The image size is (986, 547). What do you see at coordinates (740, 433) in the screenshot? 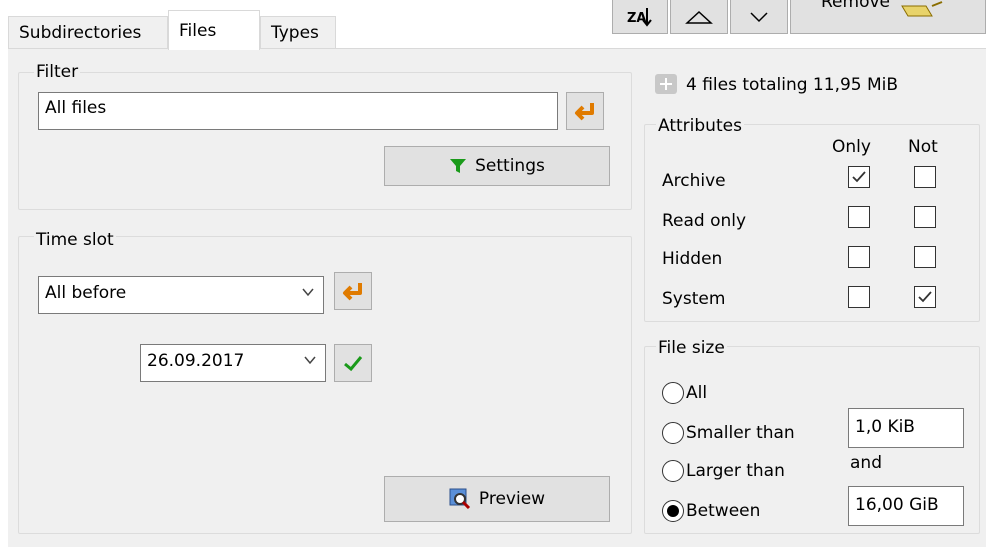
I see `filesize-smaller-label: Smaller than` at bounding box center [740, 433].